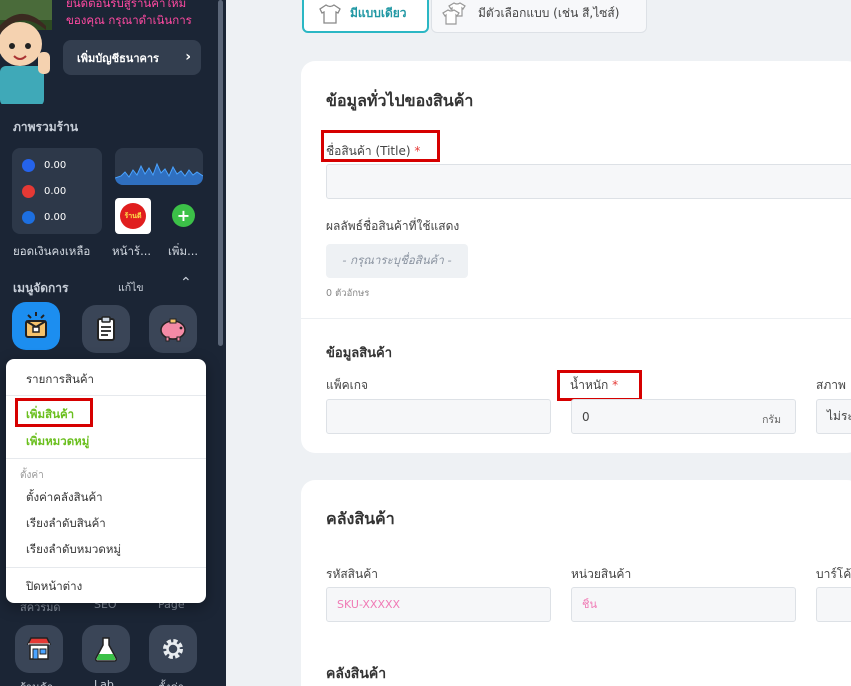 The image size is (851, 686). I want to click on package-input, so click(438, 416).